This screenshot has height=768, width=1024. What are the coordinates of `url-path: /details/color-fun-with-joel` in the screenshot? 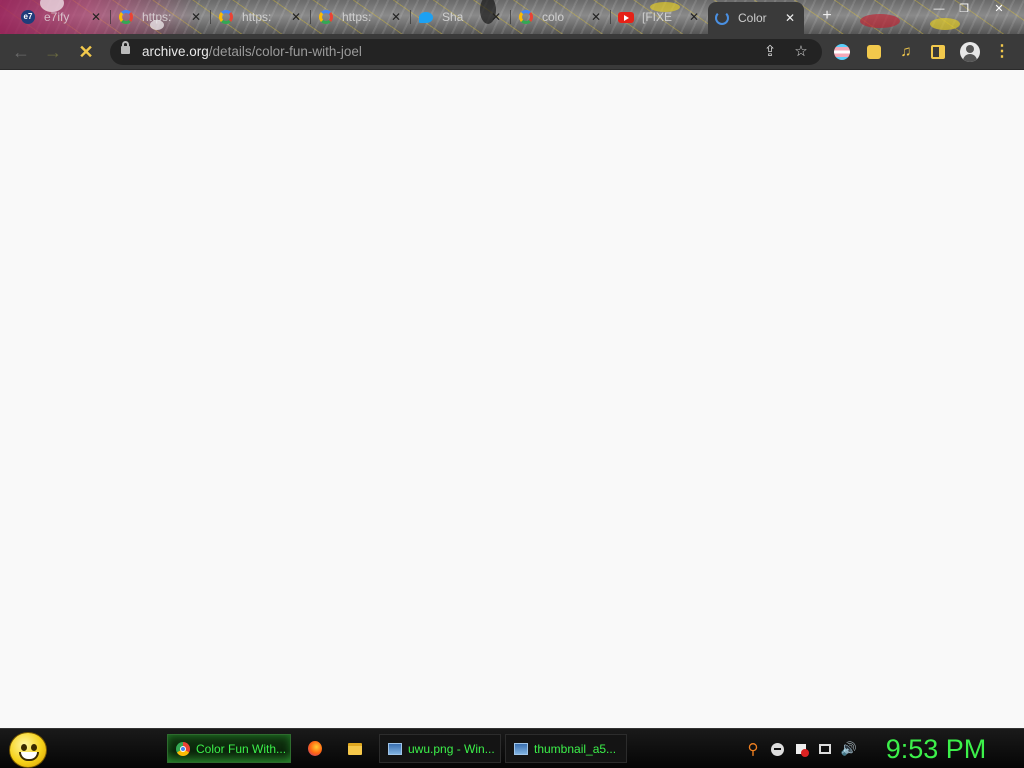 It's located at (285, 51).